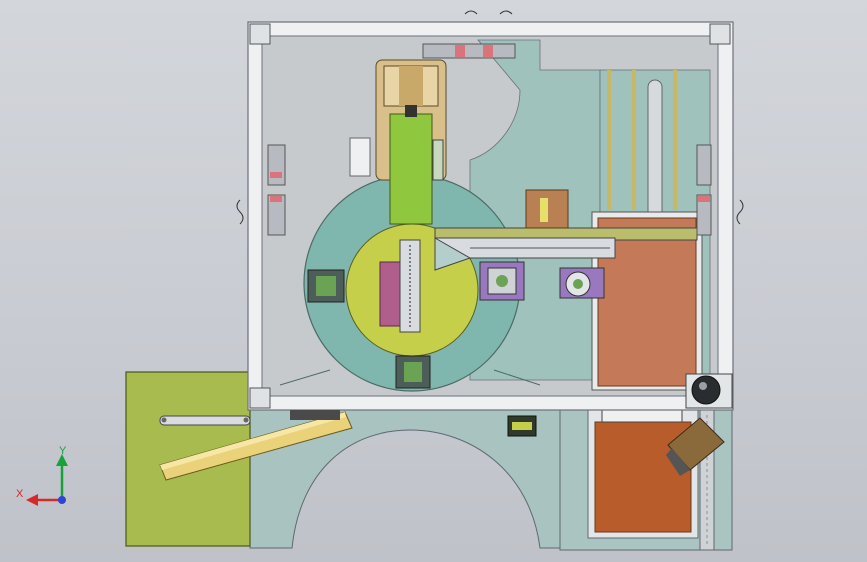 This screenshot has height=562, width=867. Describe the element at coordinates (547, 209) in the screenshot. I see `brown-bracket` at that location.